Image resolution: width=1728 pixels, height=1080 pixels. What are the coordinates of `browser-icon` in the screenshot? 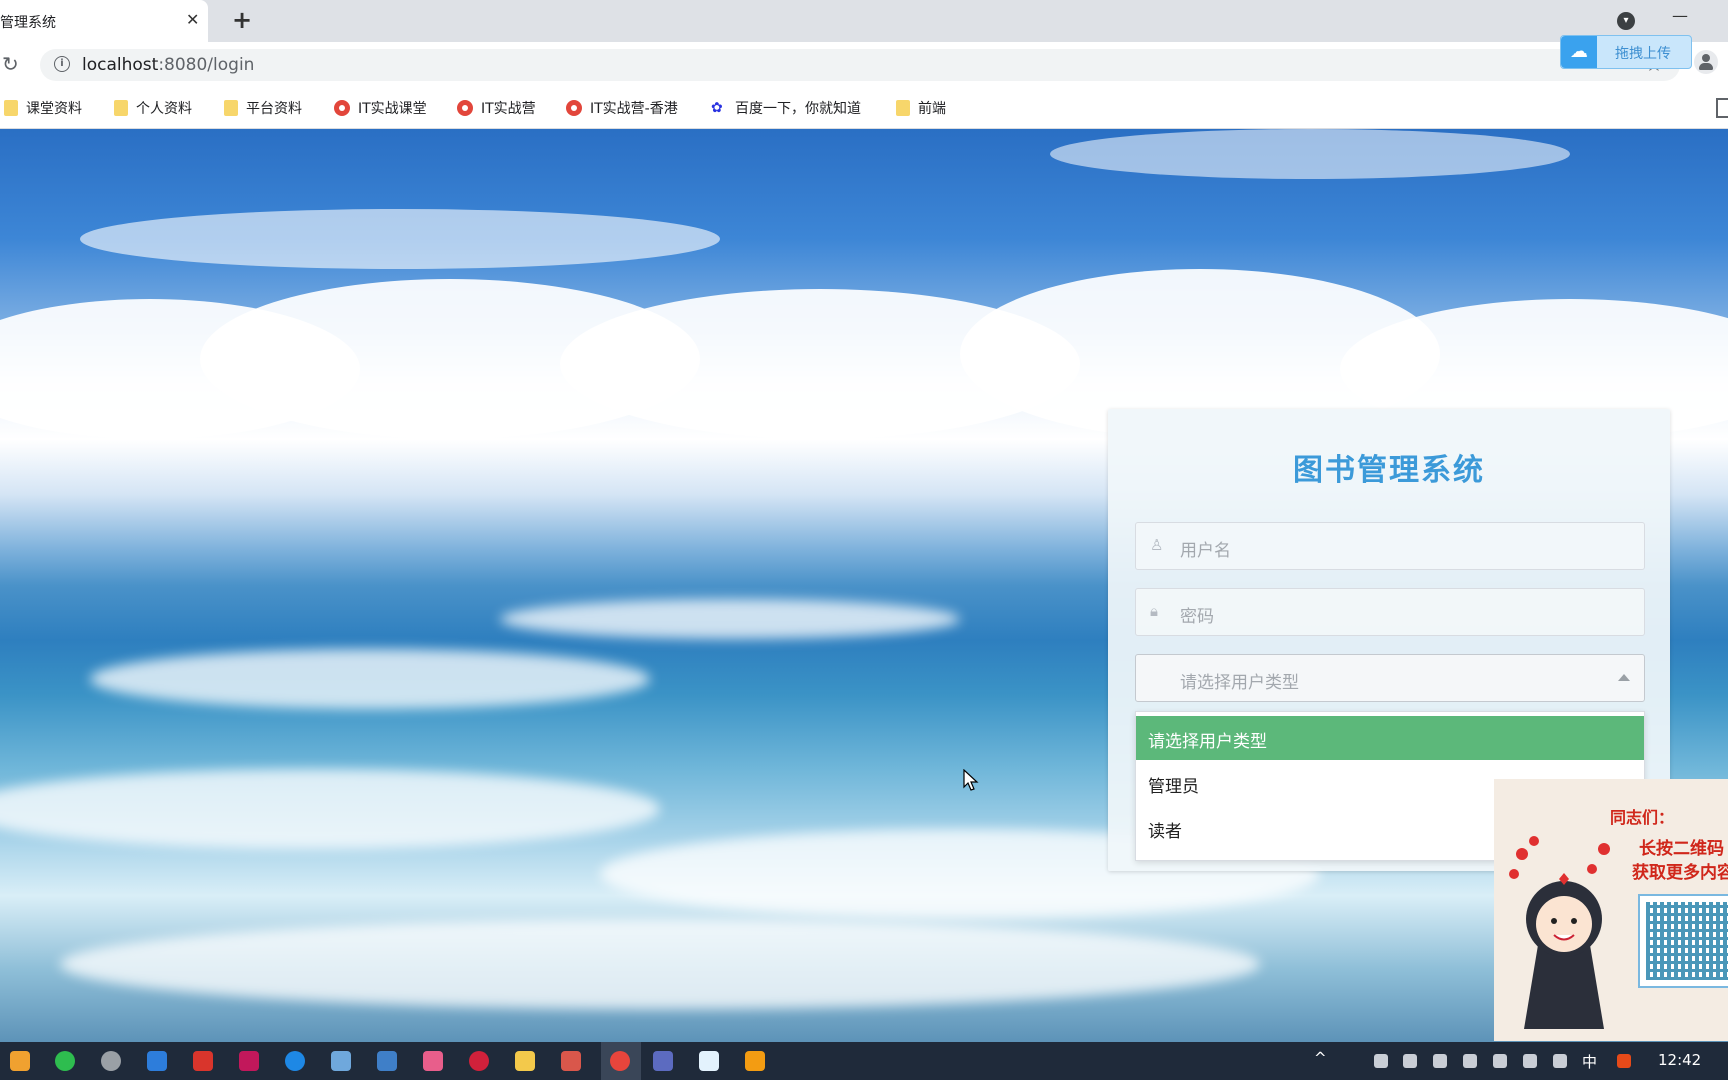 It's located at (295, 1061).